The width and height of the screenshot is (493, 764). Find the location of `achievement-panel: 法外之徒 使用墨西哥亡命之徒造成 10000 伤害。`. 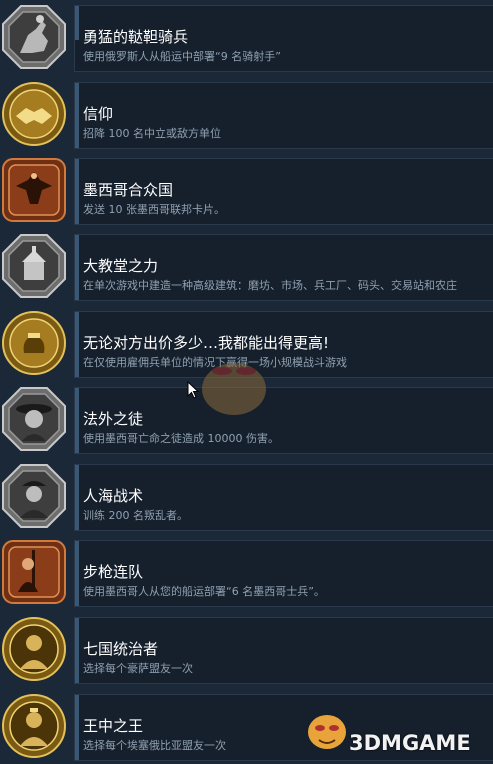

achievement-panel: 法外之徒 使用墨西哥亡命之徒造成 10000 伤害。 is located at coordinates (283, 420).